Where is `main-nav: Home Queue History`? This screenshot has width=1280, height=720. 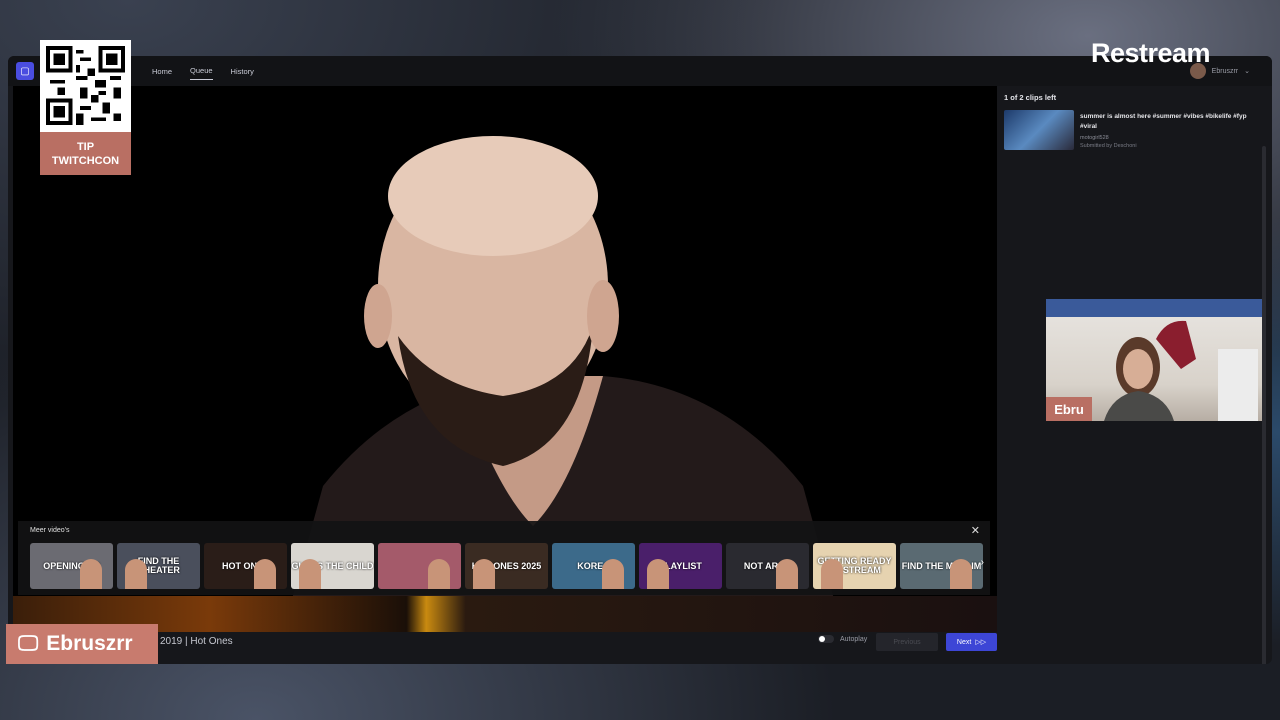 main-nav: Home Queue History is located at coordinates (203, 71).